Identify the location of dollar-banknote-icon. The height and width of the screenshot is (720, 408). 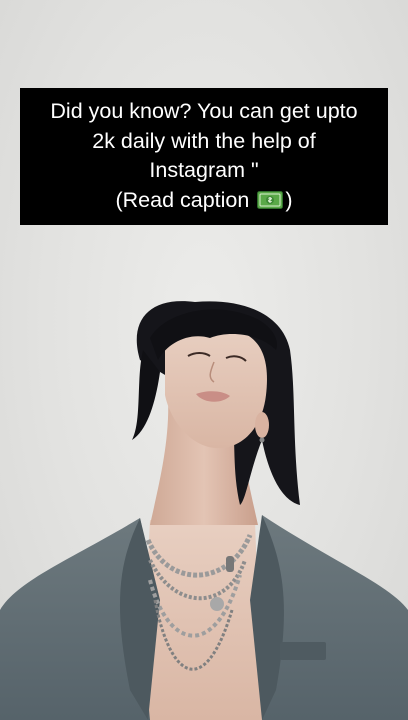
(270, 198).